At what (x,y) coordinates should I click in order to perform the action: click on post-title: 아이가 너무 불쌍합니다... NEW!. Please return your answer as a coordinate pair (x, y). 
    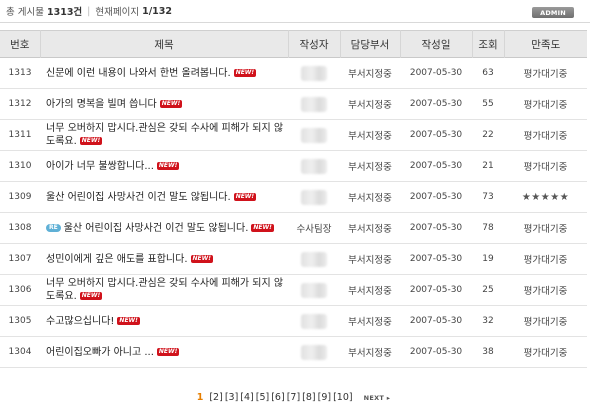
    Looking at the image, I should click on (164, 166).